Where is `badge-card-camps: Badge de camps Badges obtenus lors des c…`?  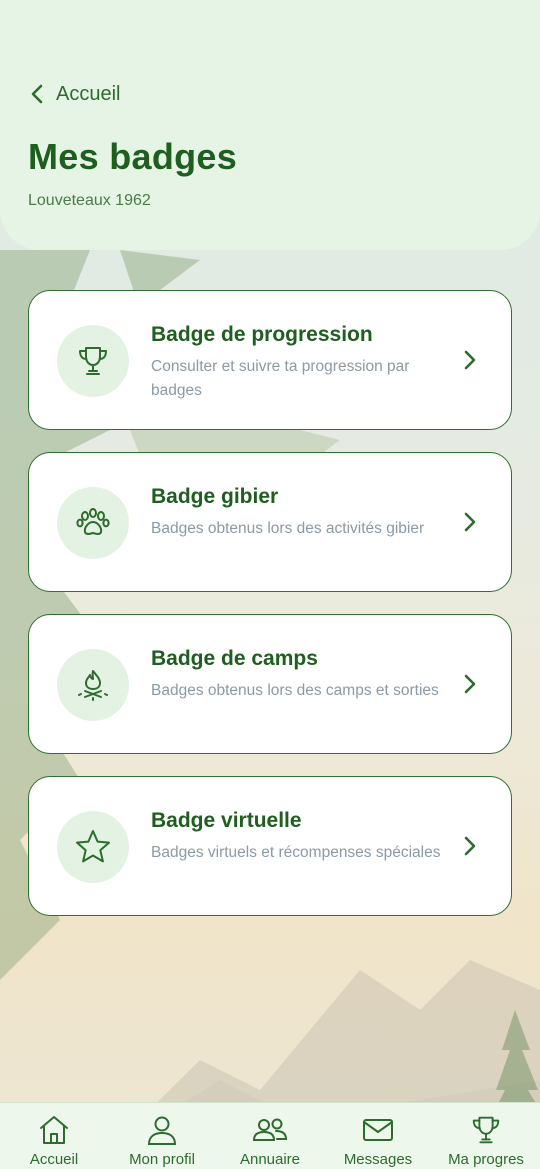 badge-card-camps: Badge de camps Badges obtenus lors des c… is located at coordinates (270, 684).